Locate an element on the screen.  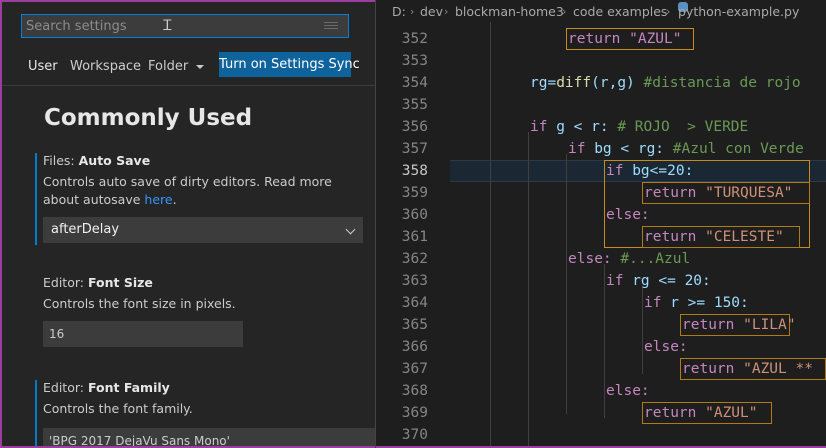
line-number: 352 is located at coordinates (414, 39).